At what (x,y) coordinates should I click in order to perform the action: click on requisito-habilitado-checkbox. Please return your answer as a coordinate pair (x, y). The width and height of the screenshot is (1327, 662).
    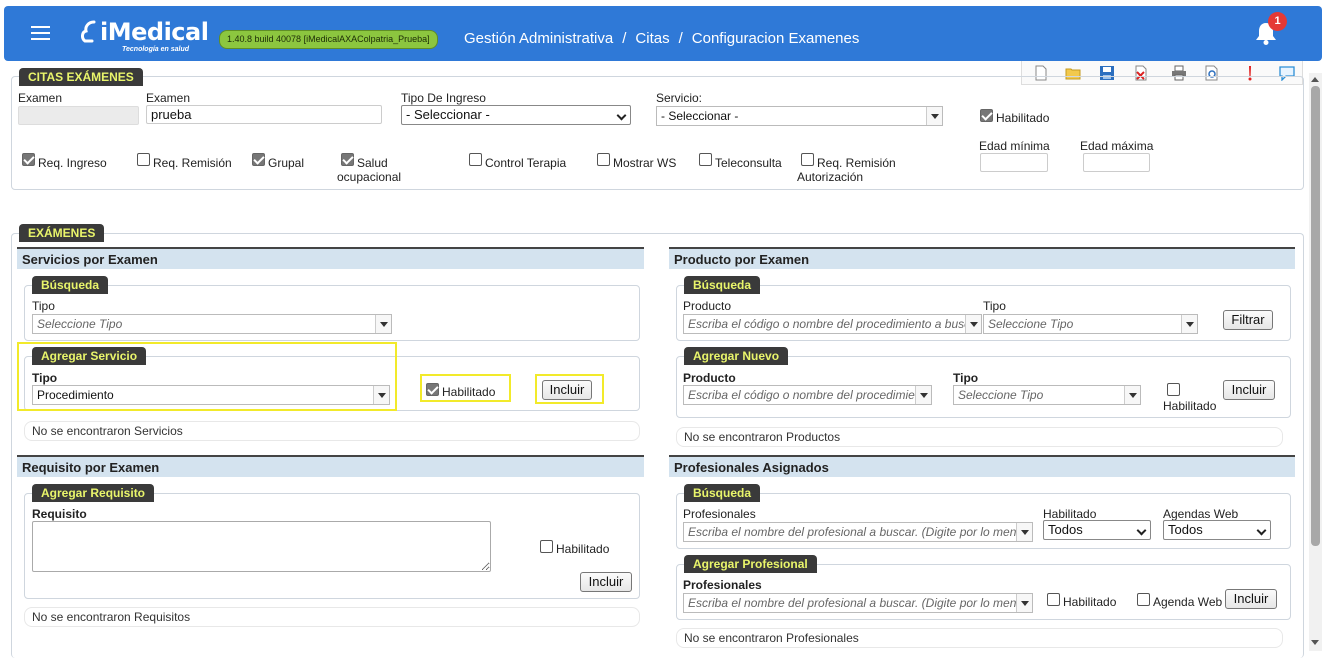
    Looking at the image, I should click on (546, 546).